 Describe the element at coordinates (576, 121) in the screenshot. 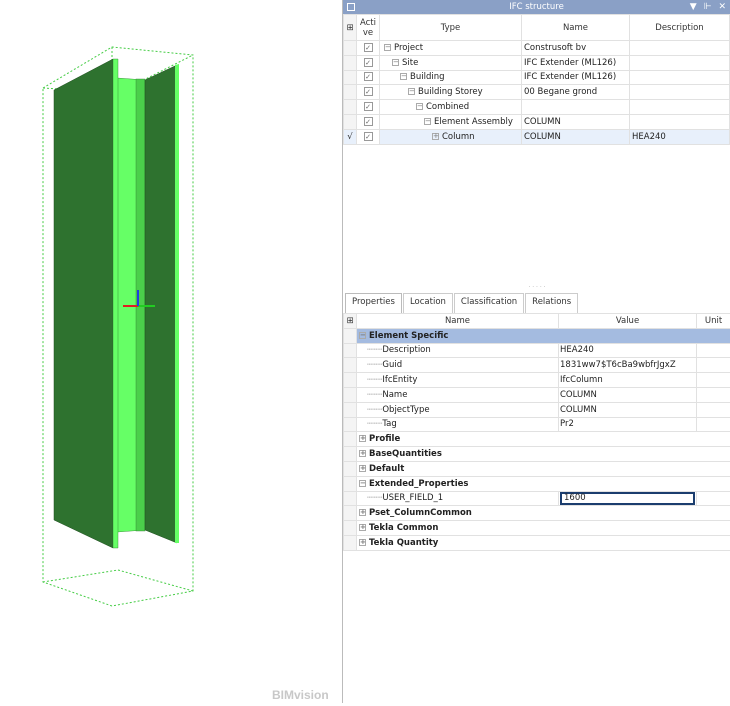

I see `tree-item-name: COLUMN` at that location.